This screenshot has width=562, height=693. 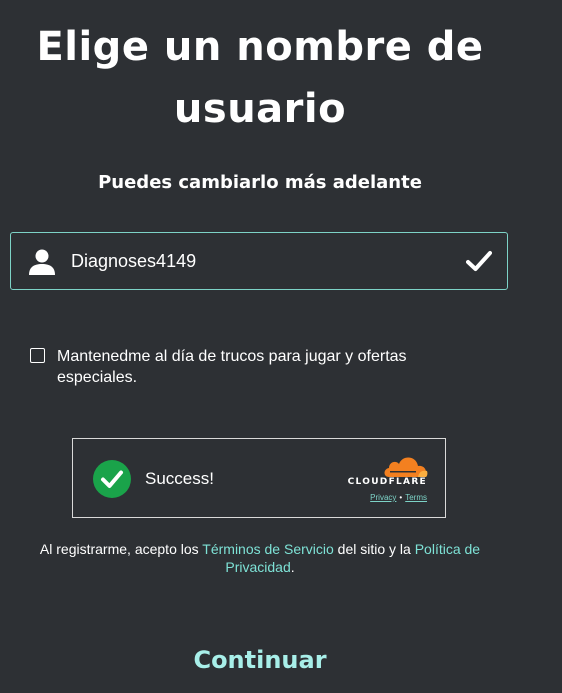 I want to click on user-icon, so click(x=42, y=262).